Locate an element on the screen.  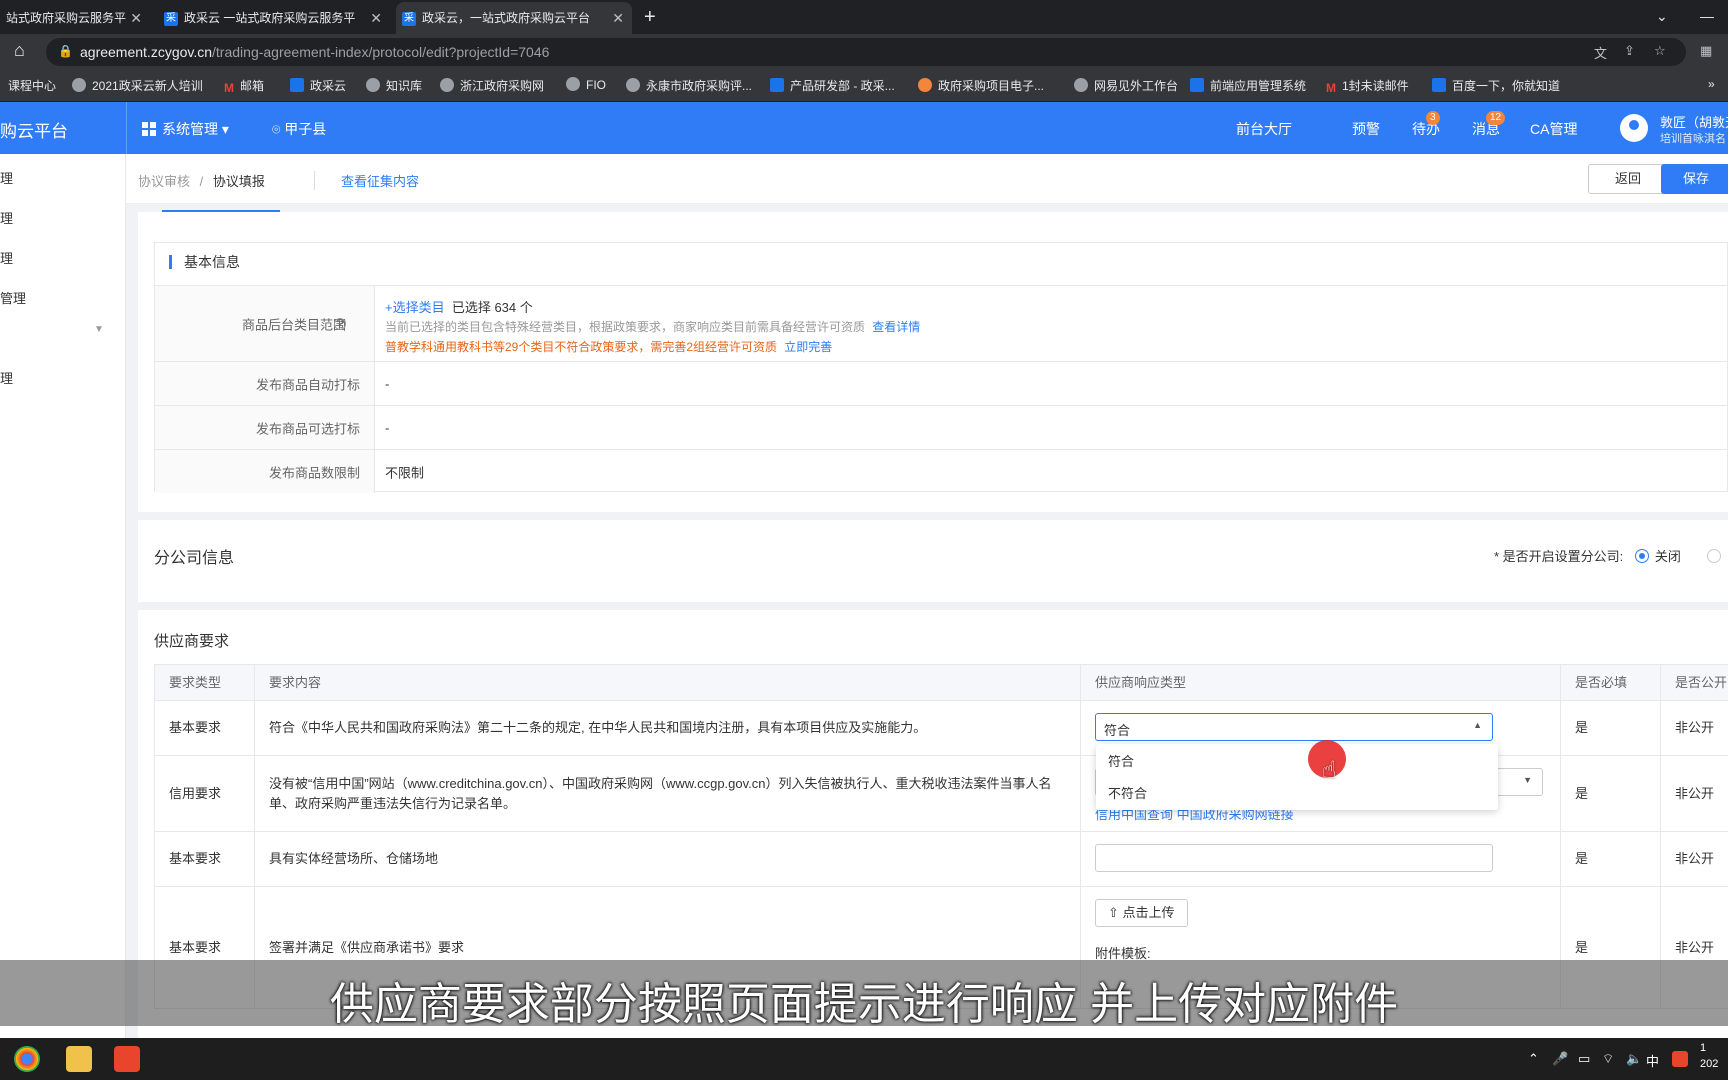
bookmark-label: FIO is located at coordinates (596, 85).